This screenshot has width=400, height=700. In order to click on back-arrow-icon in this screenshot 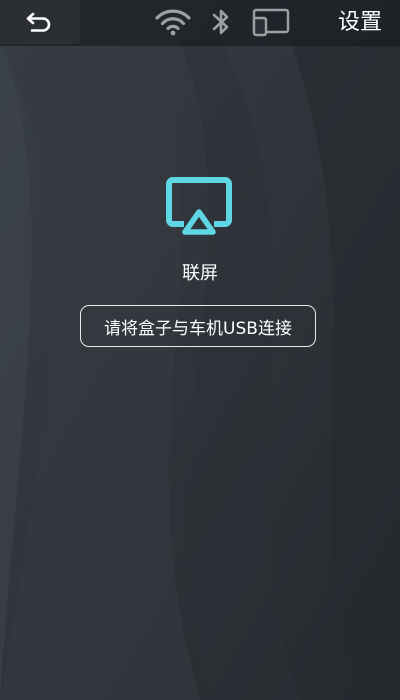, I will do `click(38, 22)`.